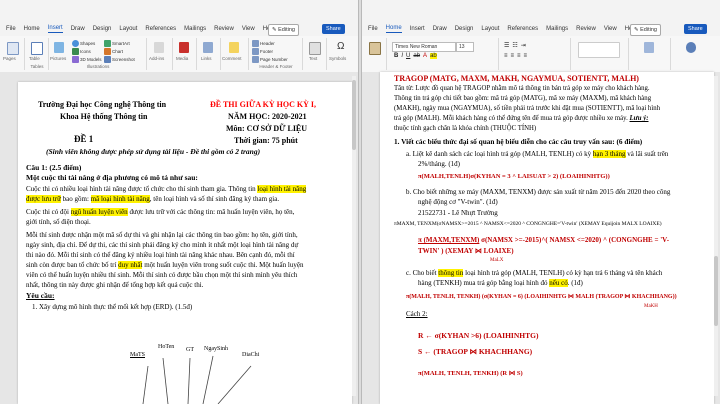 The height and width of the screenshot is (404, 720). Describe the element at coordinates (716, 236) in the screenshot. I see `vertical-scrollbar-right` at that location.